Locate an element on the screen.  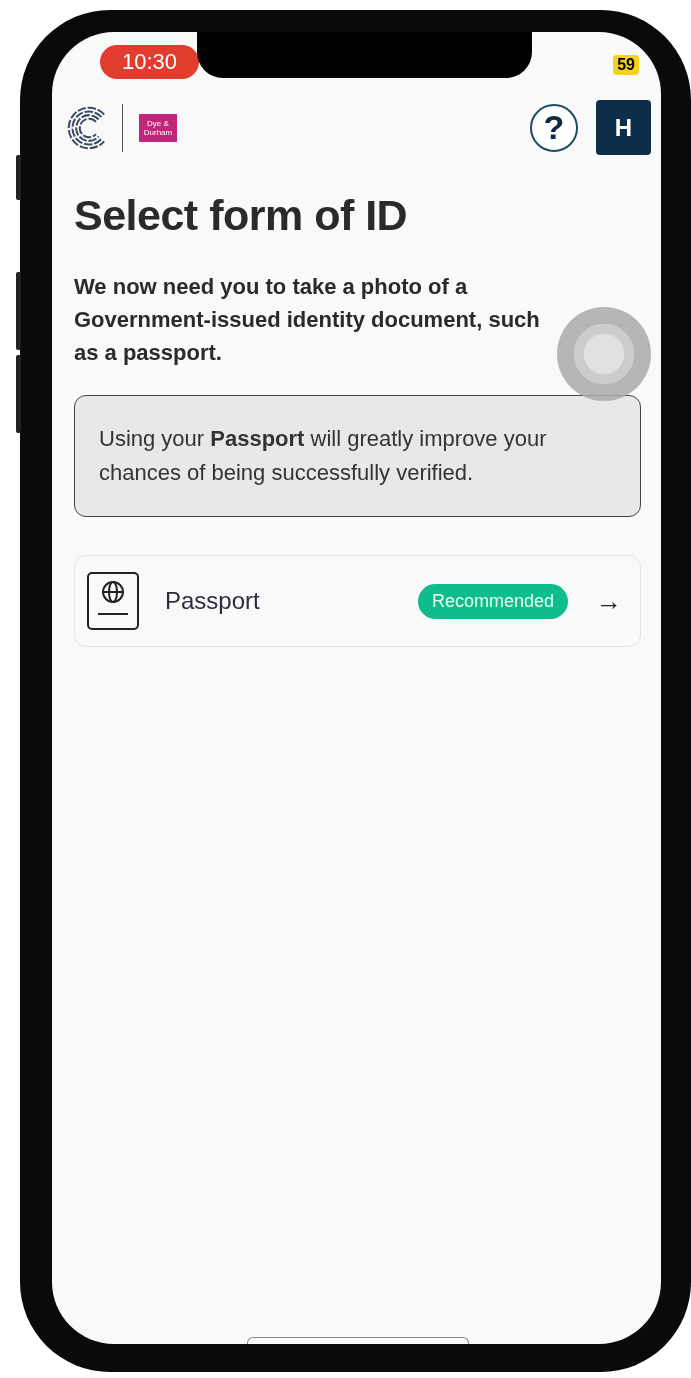
partner-logo: Dye & Durham is located at coordinates (158, 127).